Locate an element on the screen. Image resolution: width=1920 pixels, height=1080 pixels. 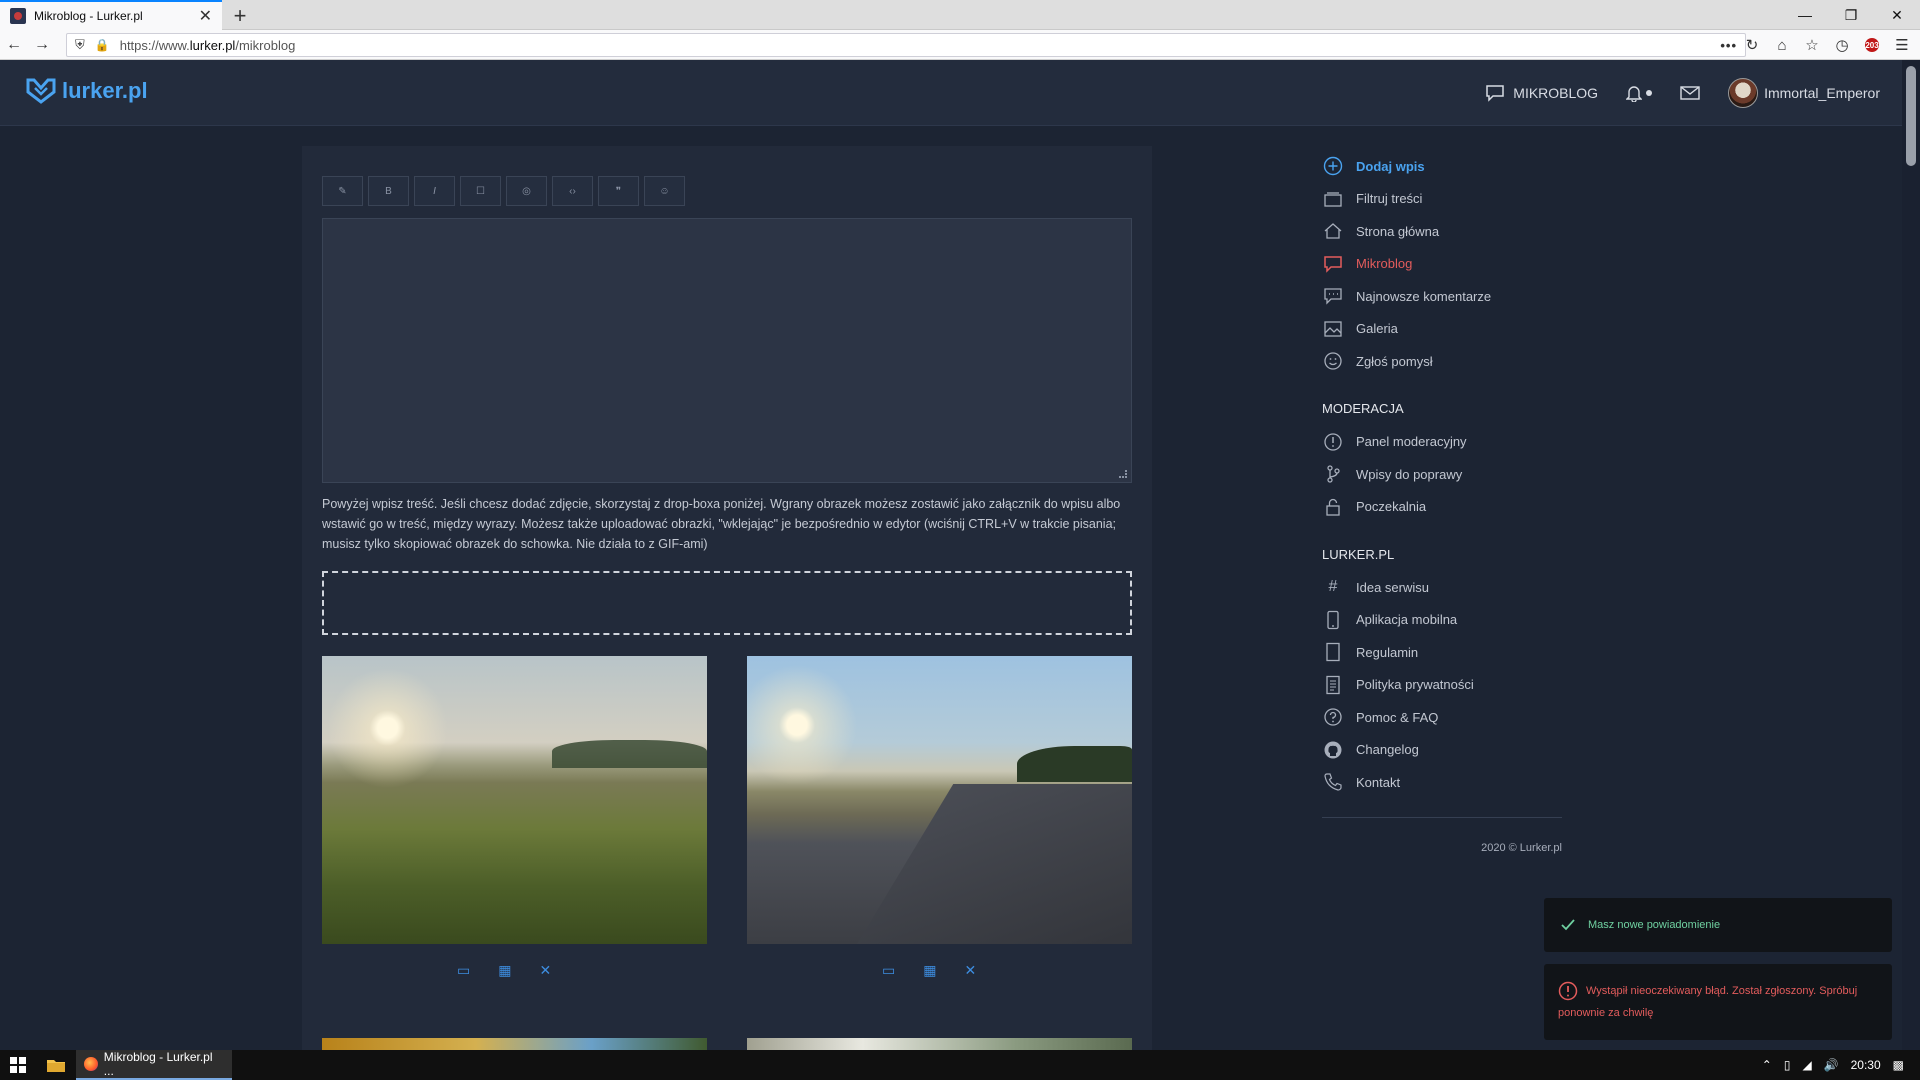
sidebar-item-zglos-pomysl: Zgłoś pomysł is located at coordinates (1442, 361).